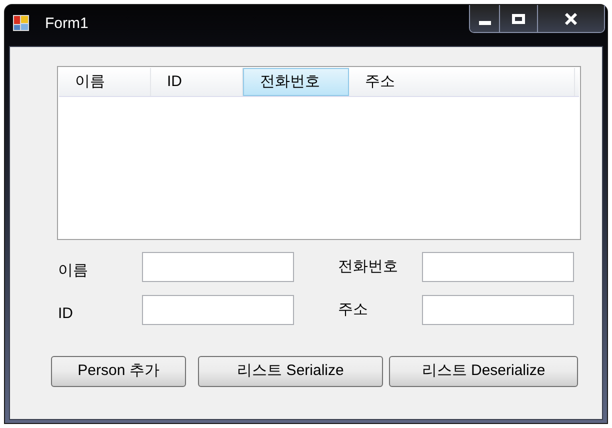 The width and height of the screenshot is (612, 428). What do you see at coordinates (73, 271) in the screenshot?
I see `field-label: 이름` at bounding box center [73, 271].